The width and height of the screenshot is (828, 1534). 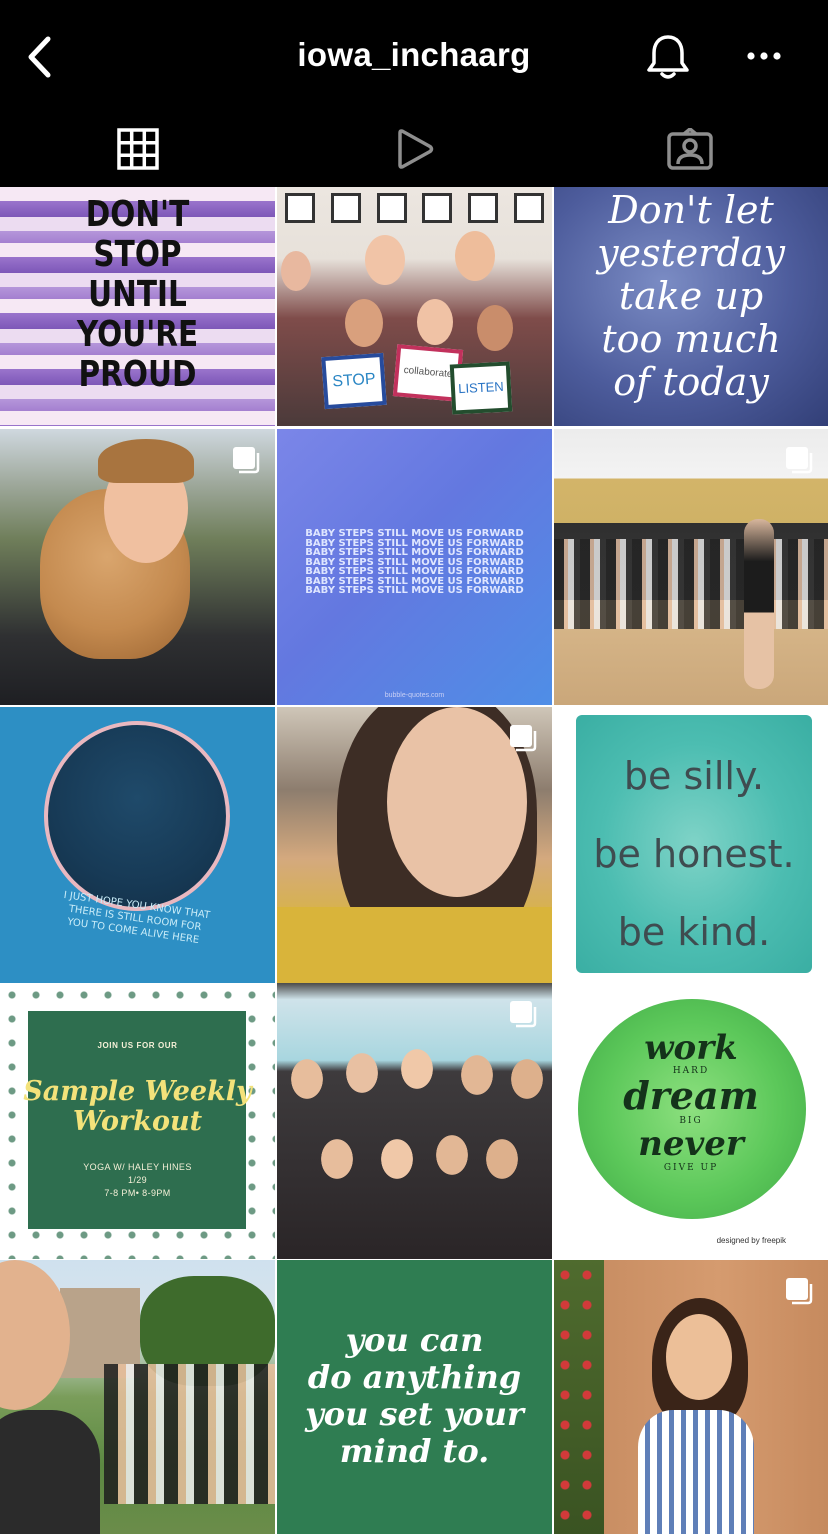 What do you see at coordinates (137, 334) in the screenshot?
I see `quote-line: YOU'RE` at bounding box center [137, 334].